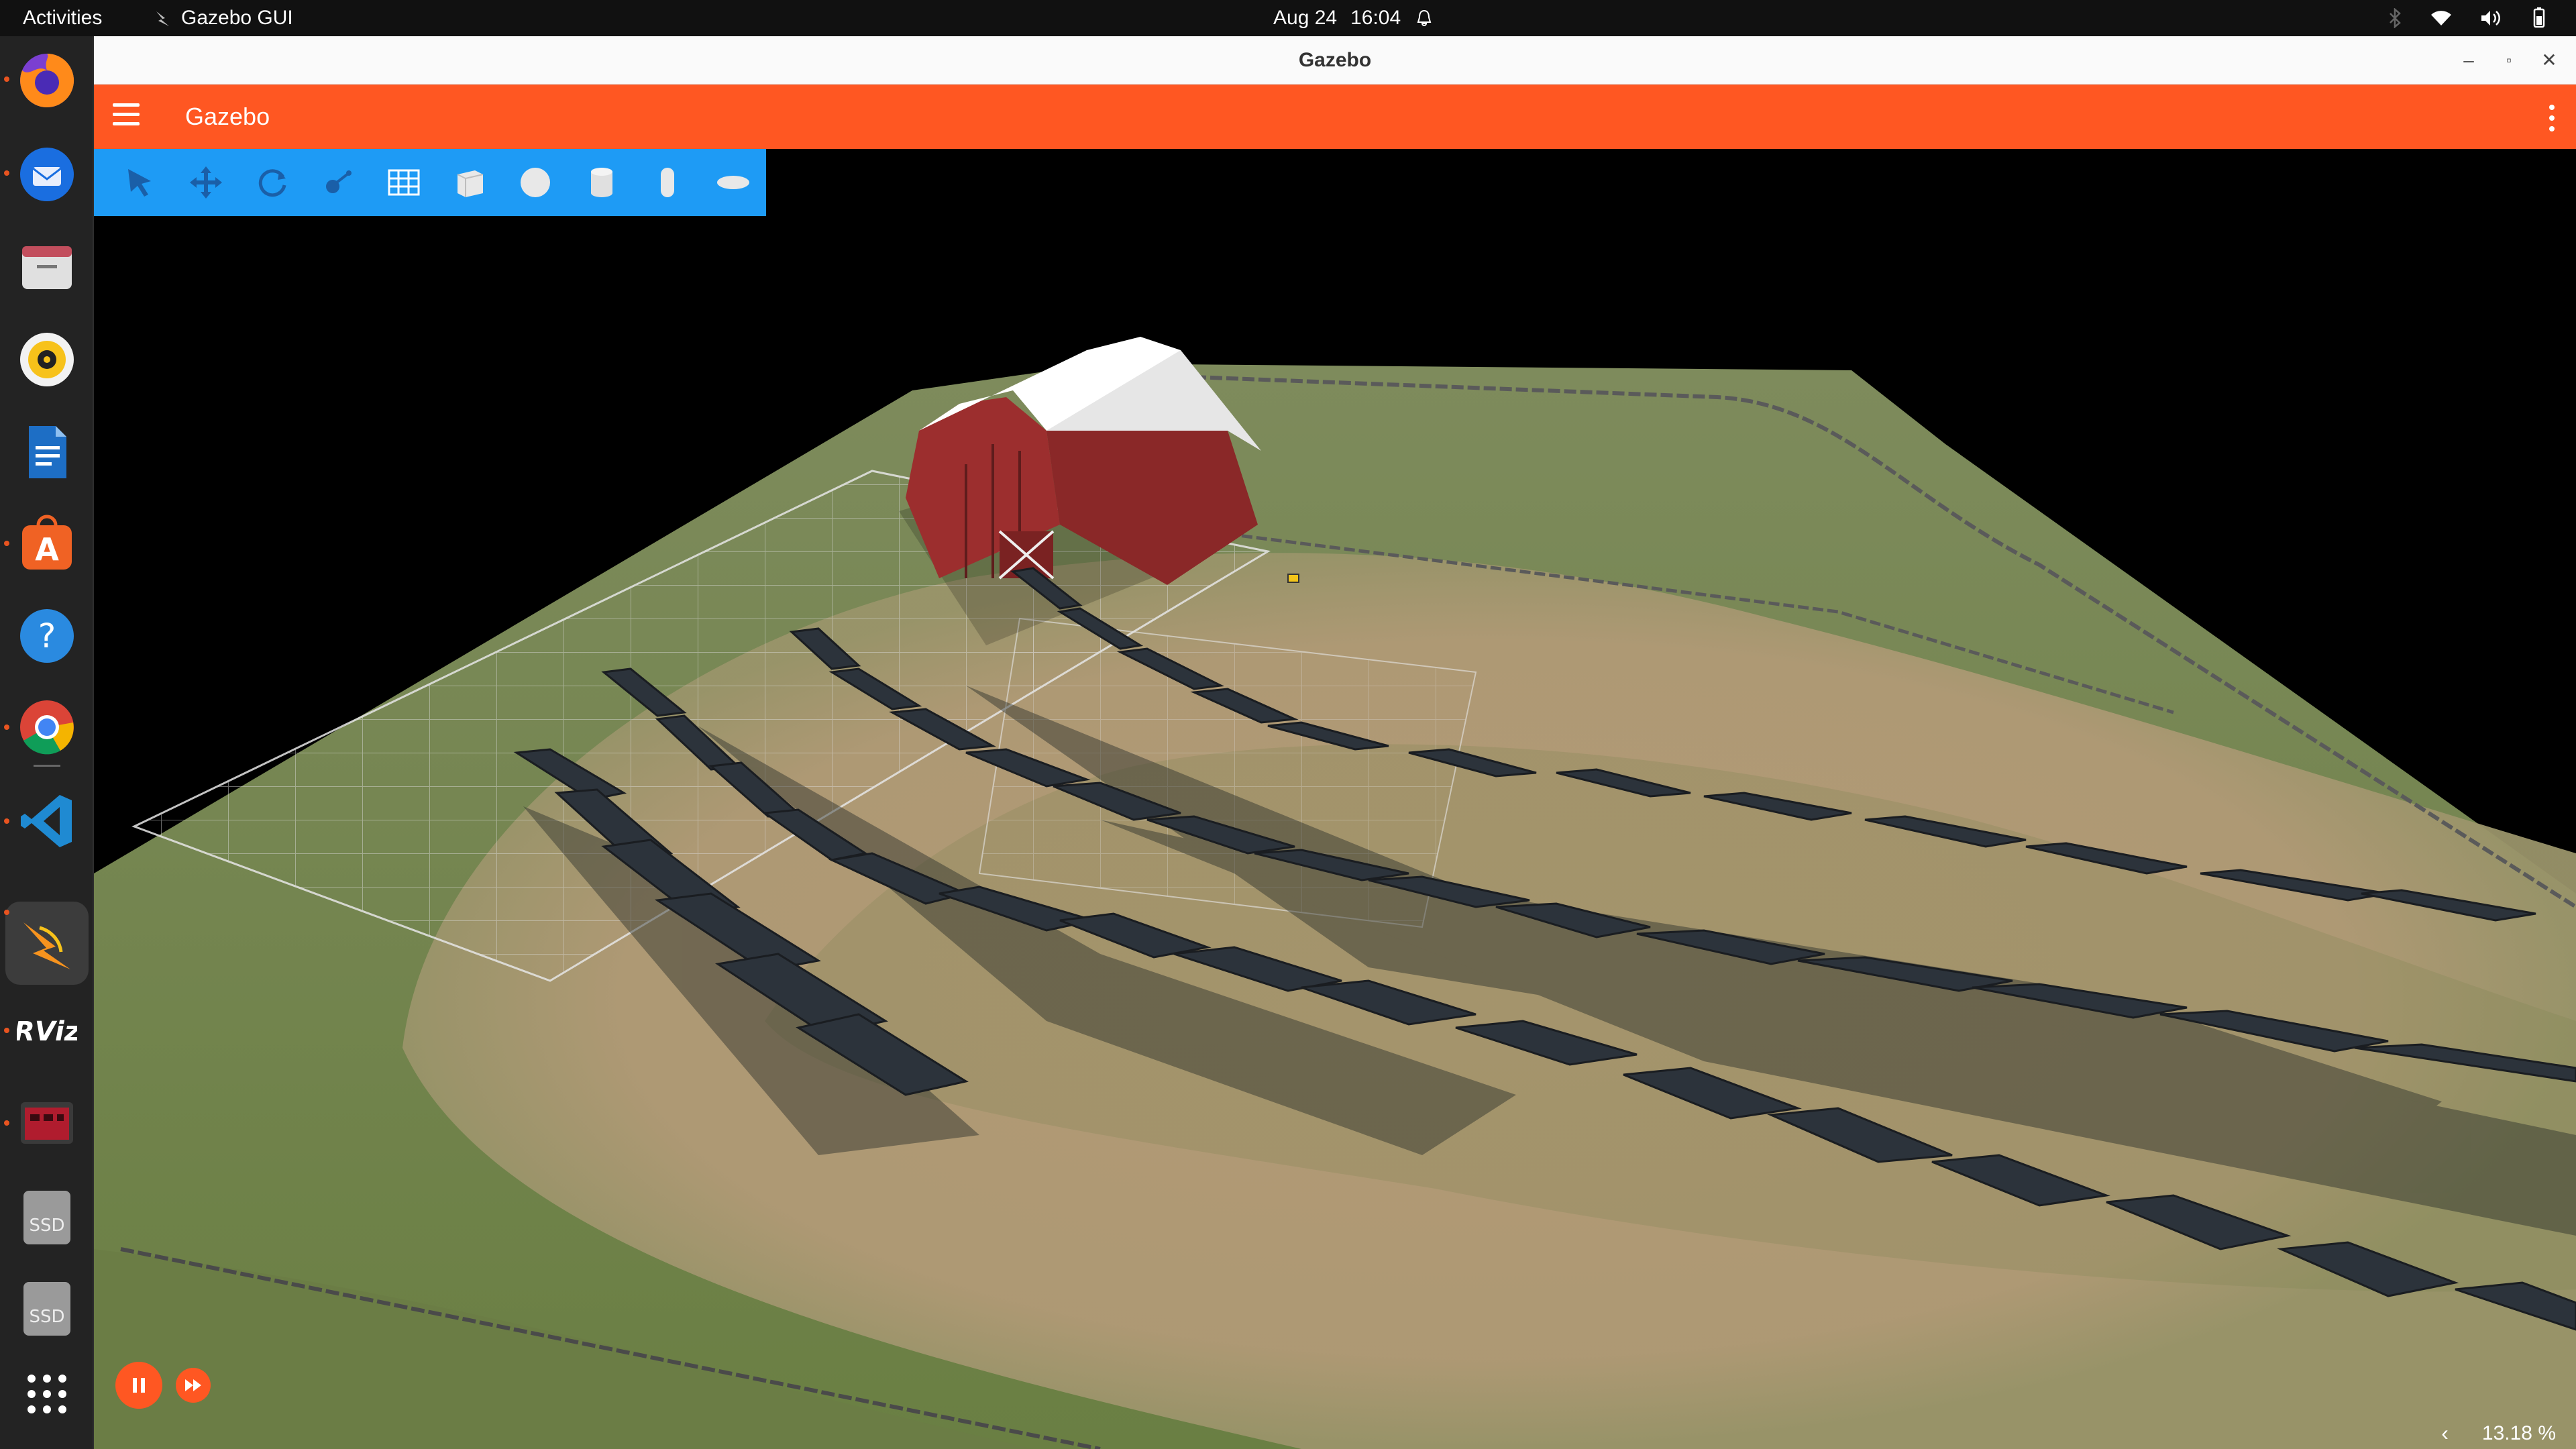  I want to click on overflow-menu-icon, so click(2552, 118).